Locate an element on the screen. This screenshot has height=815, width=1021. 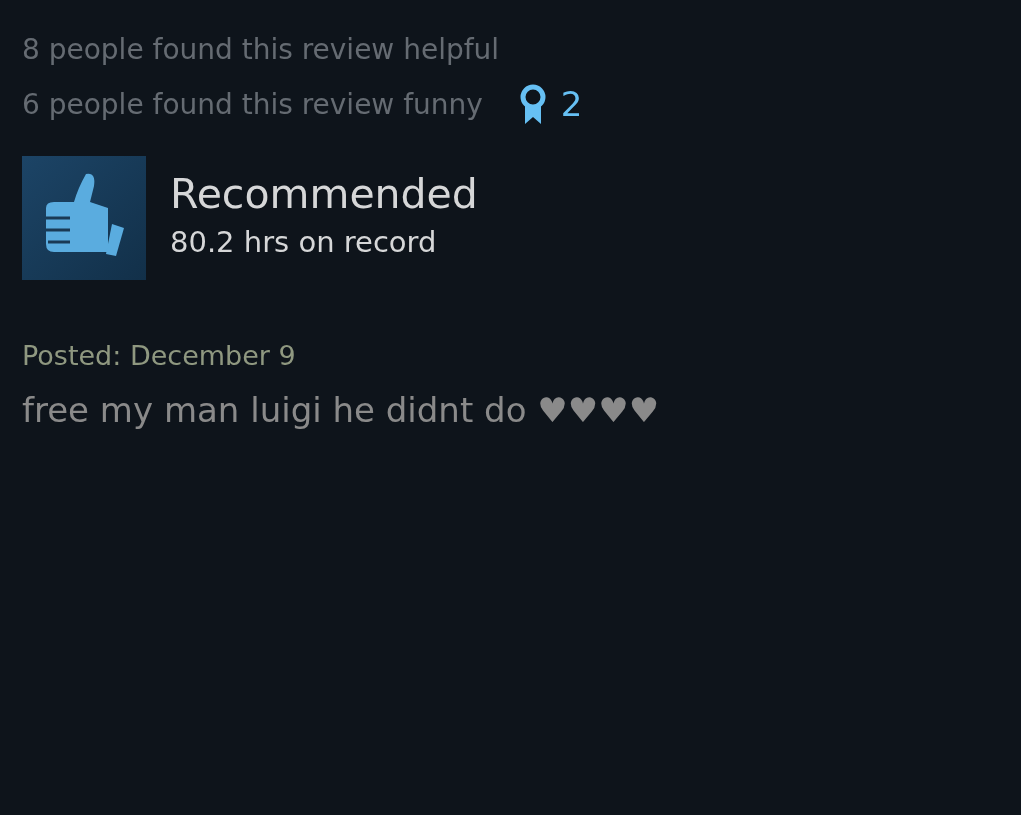
helpful-count: 8 people found this review helpful is located at coordinates (261, 50).